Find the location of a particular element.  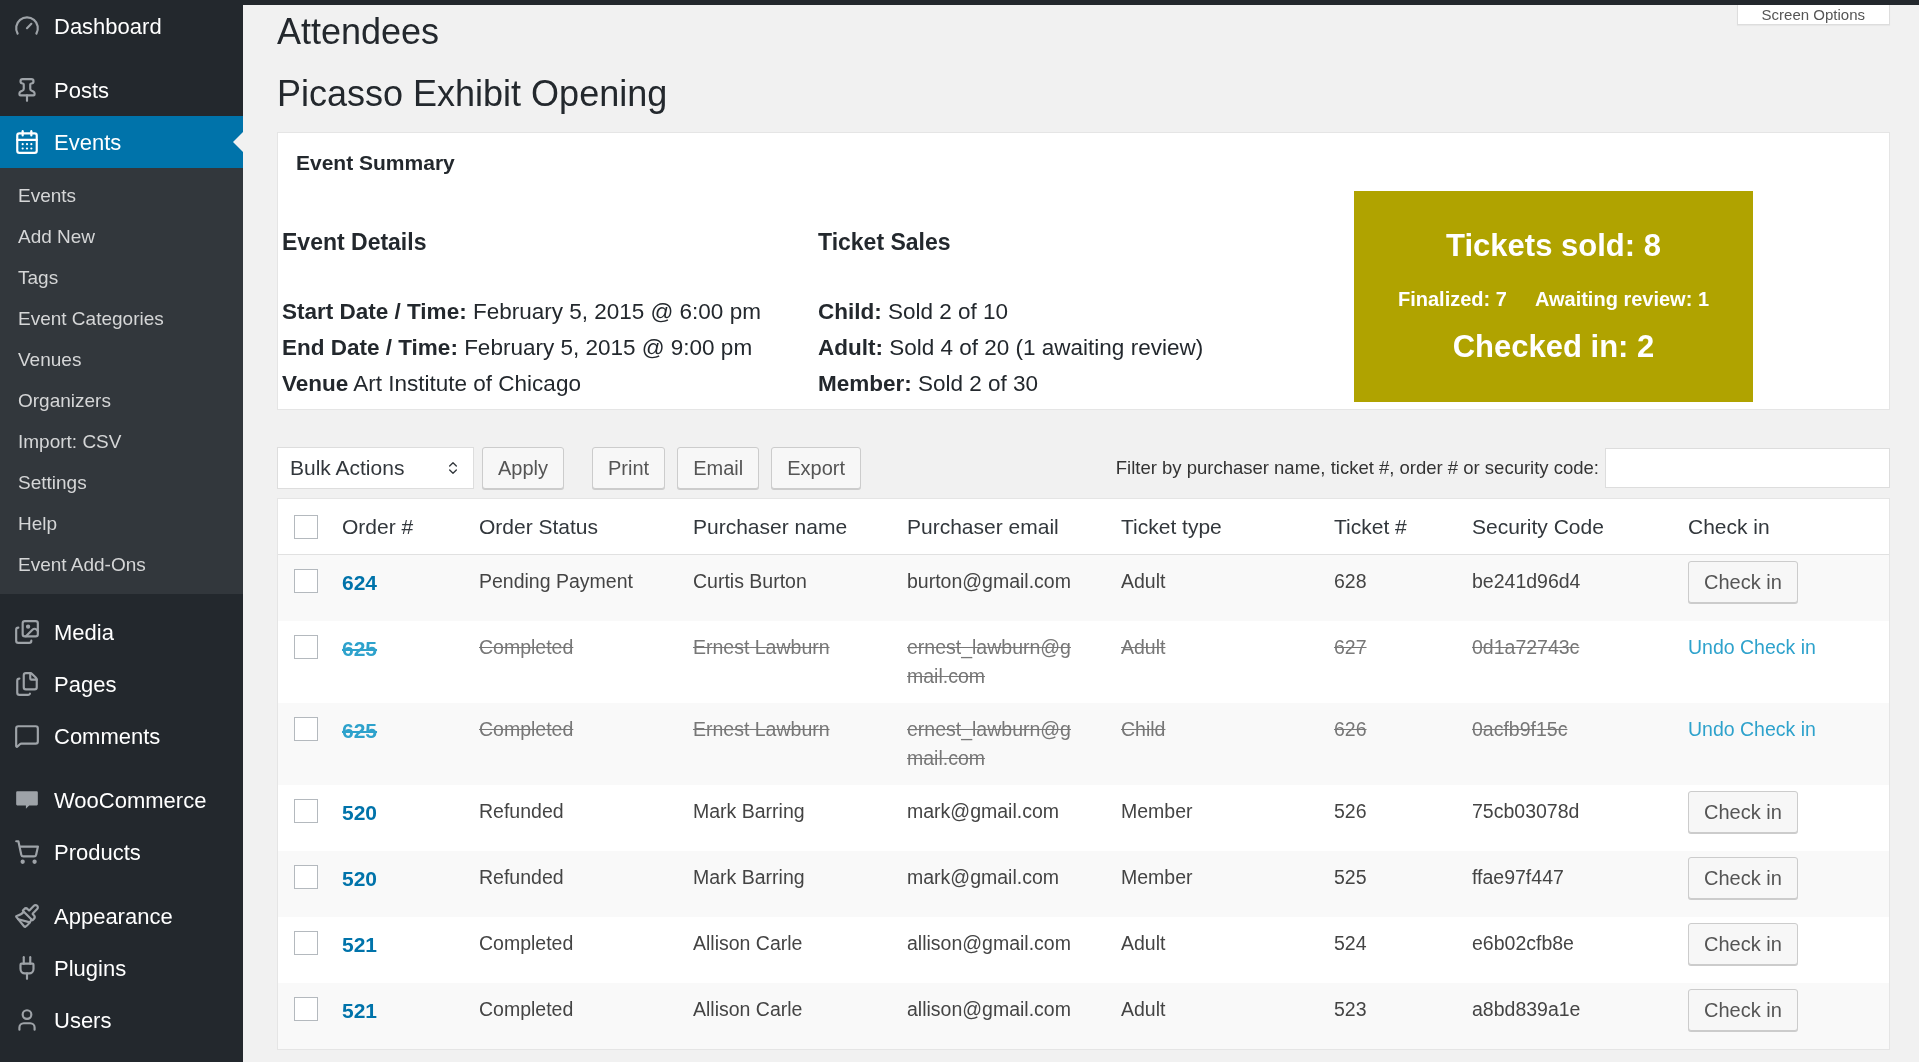

submenu-item: Import: CSV is located at coordinates (121, 442).